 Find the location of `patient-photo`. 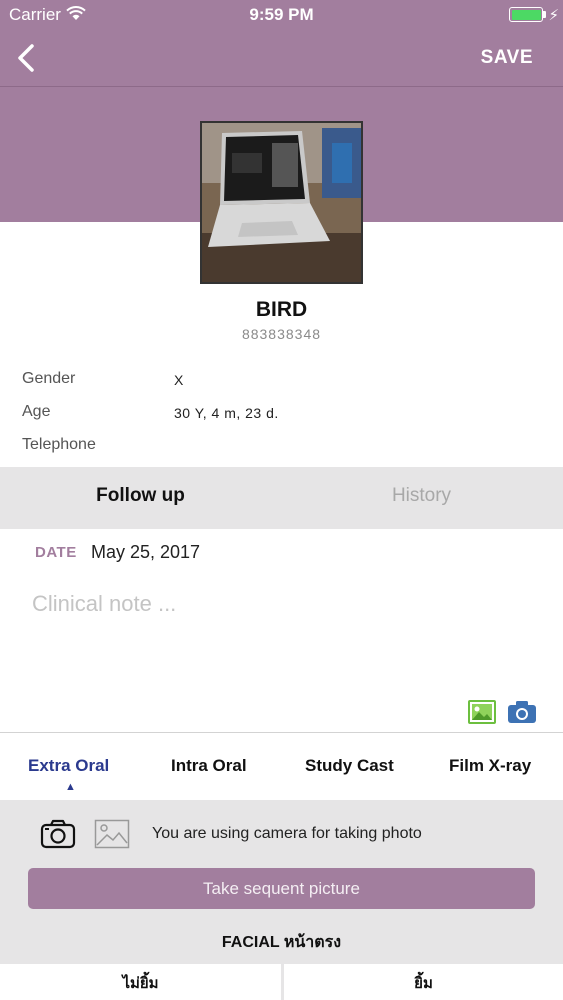

patient-photo is located at coordinates (281, 202).